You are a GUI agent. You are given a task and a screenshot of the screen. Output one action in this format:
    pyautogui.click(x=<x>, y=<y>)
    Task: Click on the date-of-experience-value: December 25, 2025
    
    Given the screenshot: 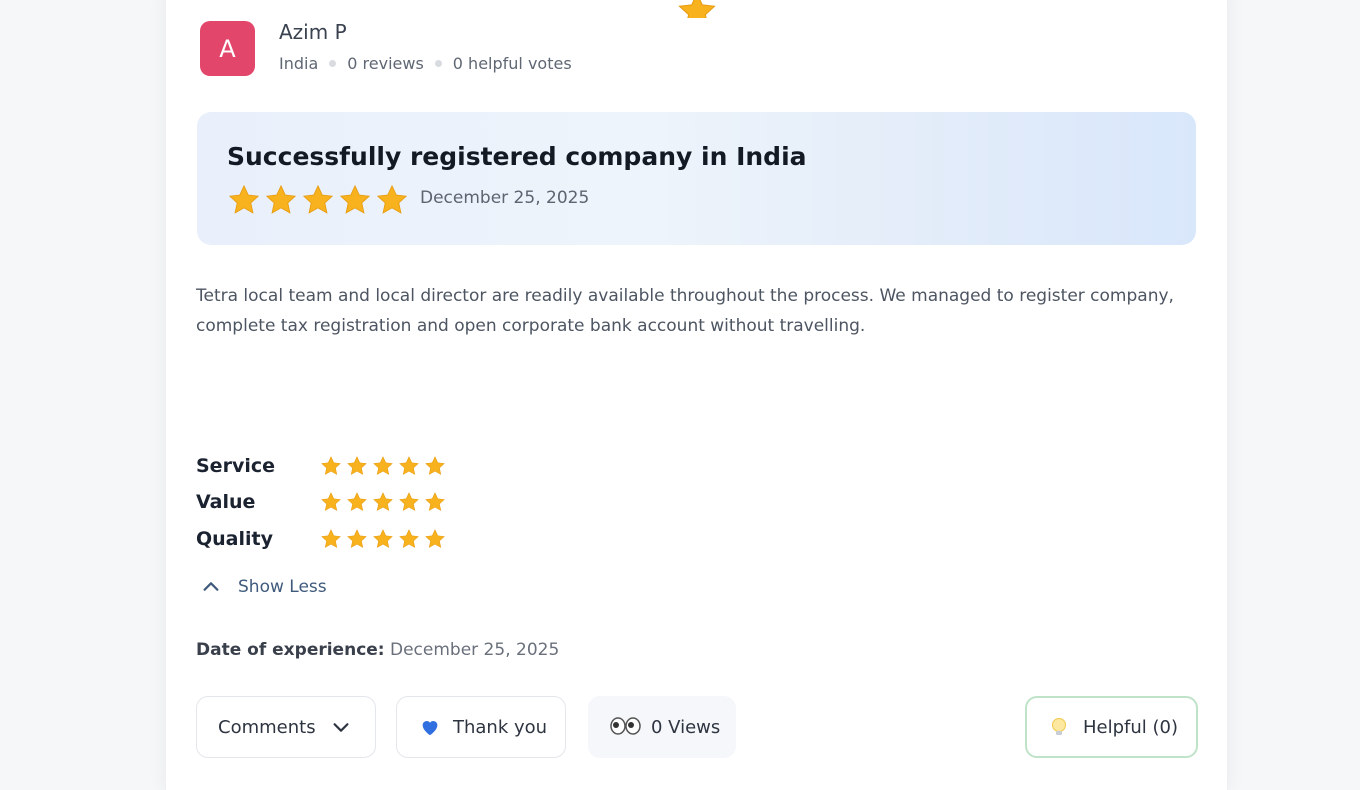 What is the action you would take?
    pyautogui.click(x=475, y=650)
    